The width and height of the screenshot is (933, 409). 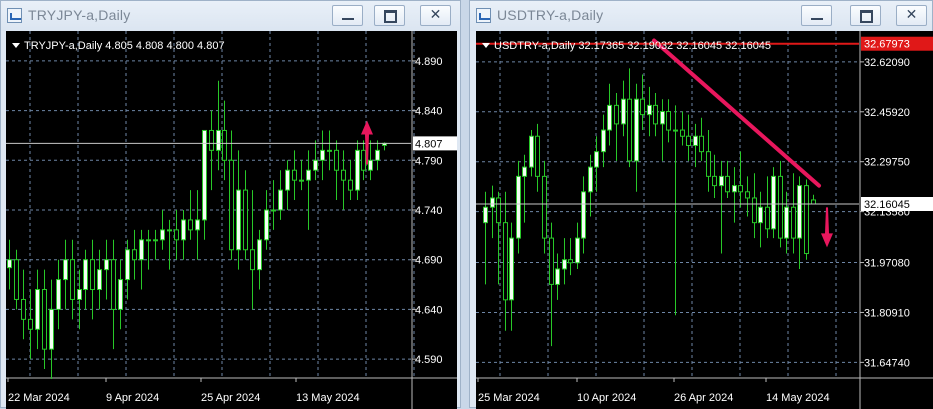 I want to click on y-tick-label: 4.840, so click(x=429, y=112).